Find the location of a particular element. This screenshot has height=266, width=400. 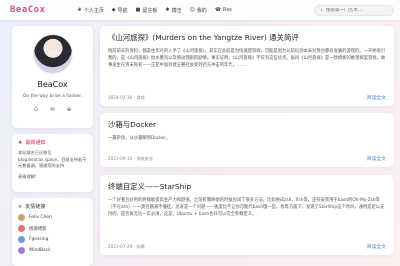

friend-link: 杨源博客 is located at coordinates (52, 228).